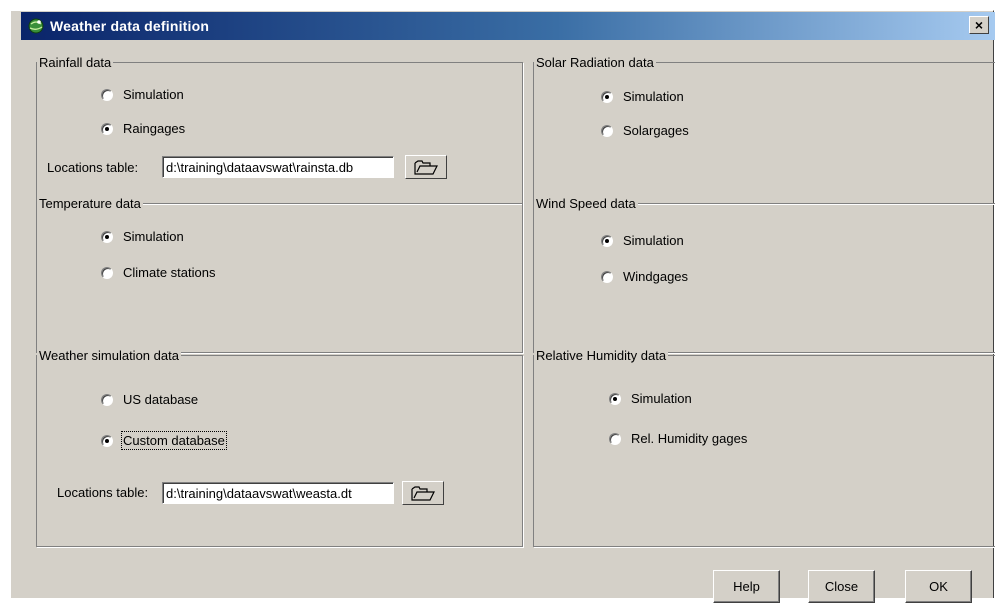 Image resolution: width=995 pixels, height=603 pixels. Describe the element at coordinates (174, 440) in the screenshot. I see `radio-label: Custom database` at that location.